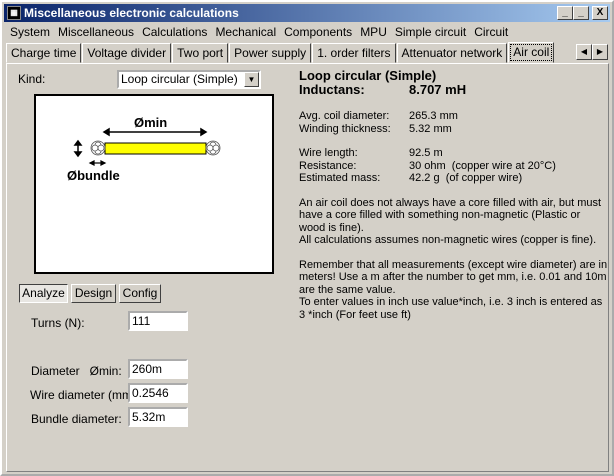 The image size is (614, 476). Describe the element at coordinates (96, 32) in the screenshot. I see `menu-miscellaneous: Miscellaneous` at that location.